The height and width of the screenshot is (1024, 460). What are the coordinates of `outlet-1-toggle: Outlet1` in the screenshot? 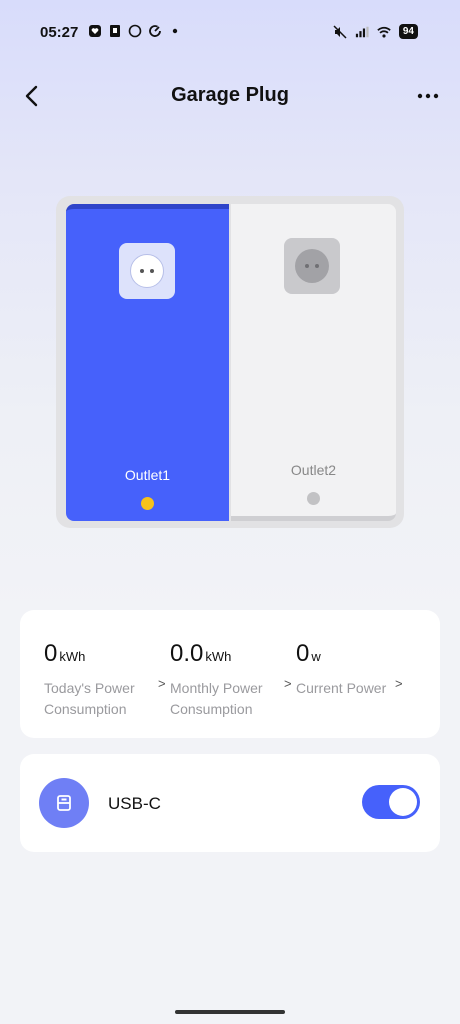 It's located at (147, 362).